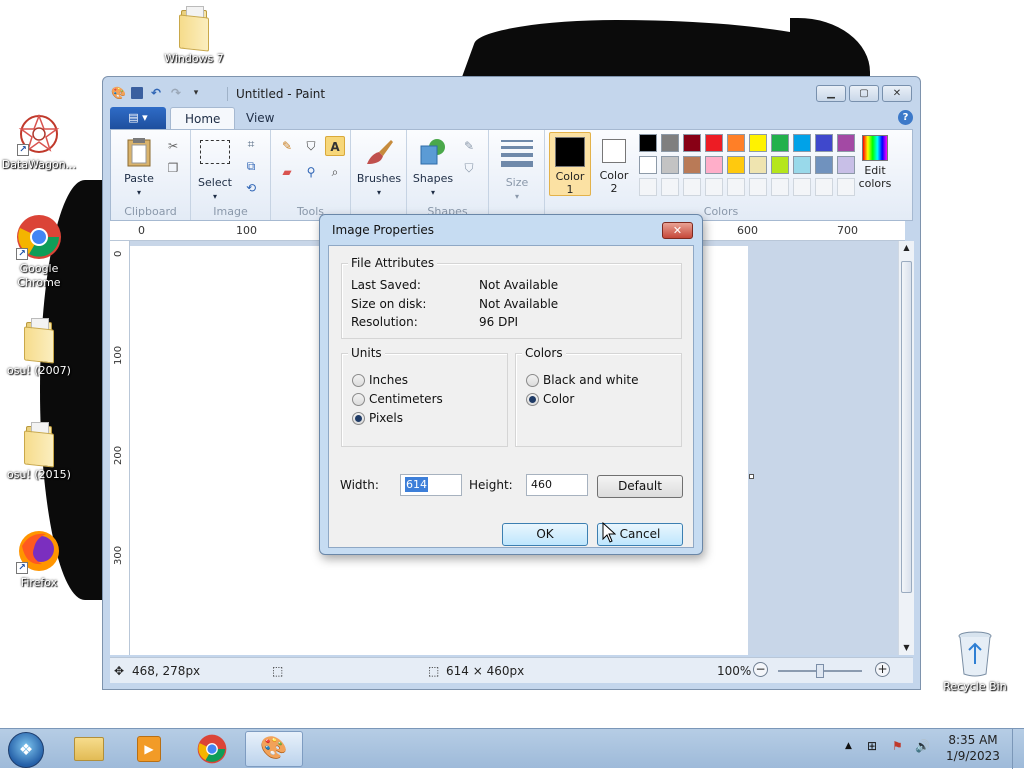 This screenshot has width=1024, height=770. What do you see at coordinates (89, 749) in the screenshot?
I see `taskbar-explorer` at bounding box center [89, 749].